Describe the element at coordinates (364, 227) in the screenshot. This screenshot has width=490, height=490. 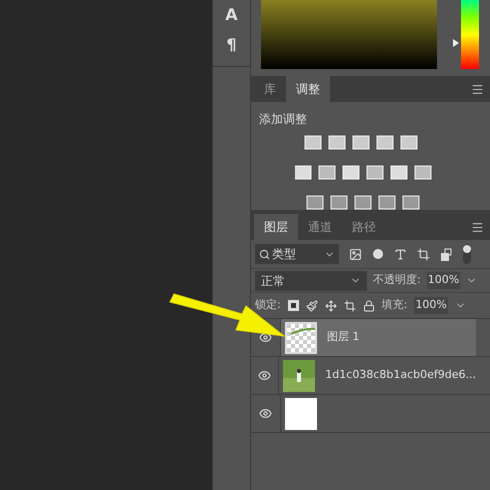
I see `panel-tab: 路径` at that location.